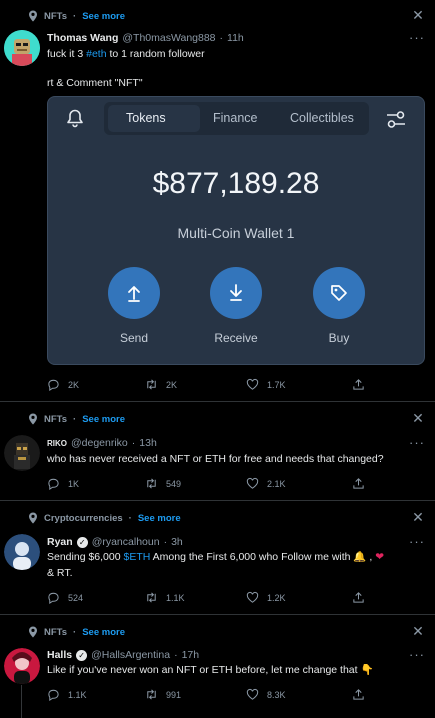 This screenshot has height=718, width=435. Describe the element at coordinates (60, 542) in the screenshot. I see `author-name: Ryan` at that location.